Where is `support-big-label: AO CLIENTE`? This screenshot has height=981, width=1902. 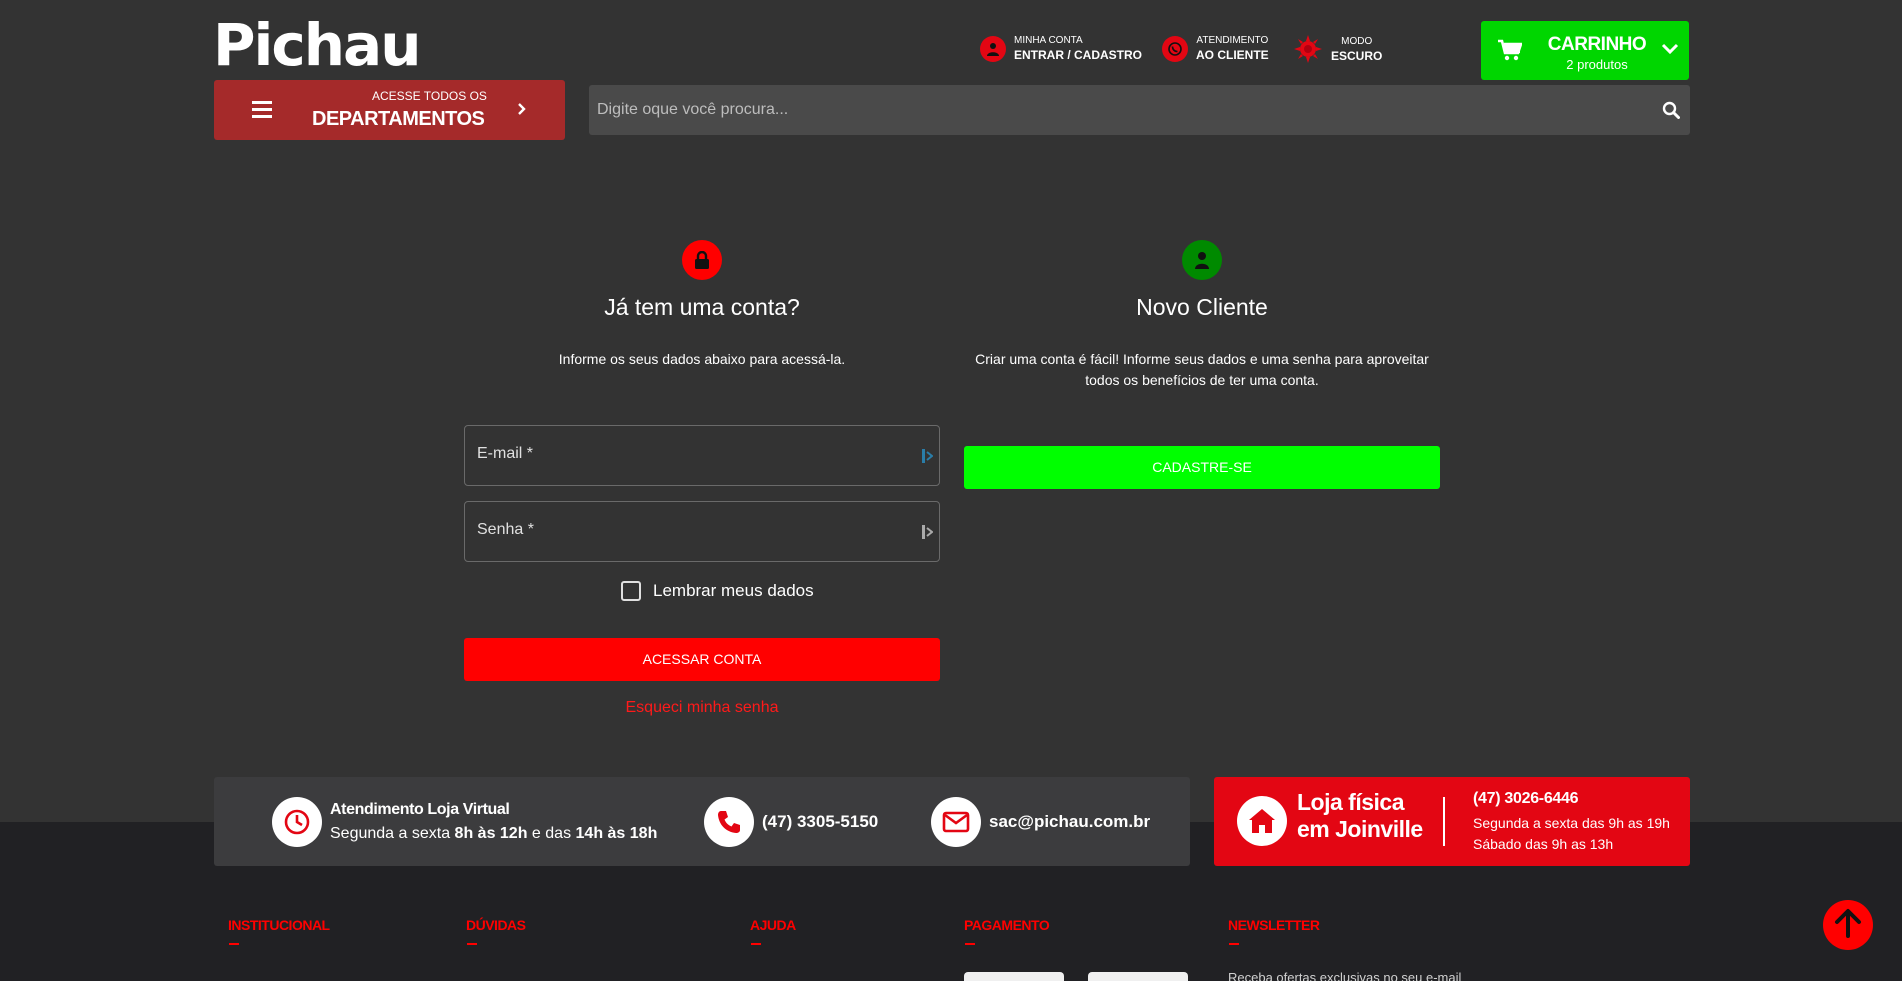 support-big-label: AO CLIENTE is located at coordinates (1232, 55).